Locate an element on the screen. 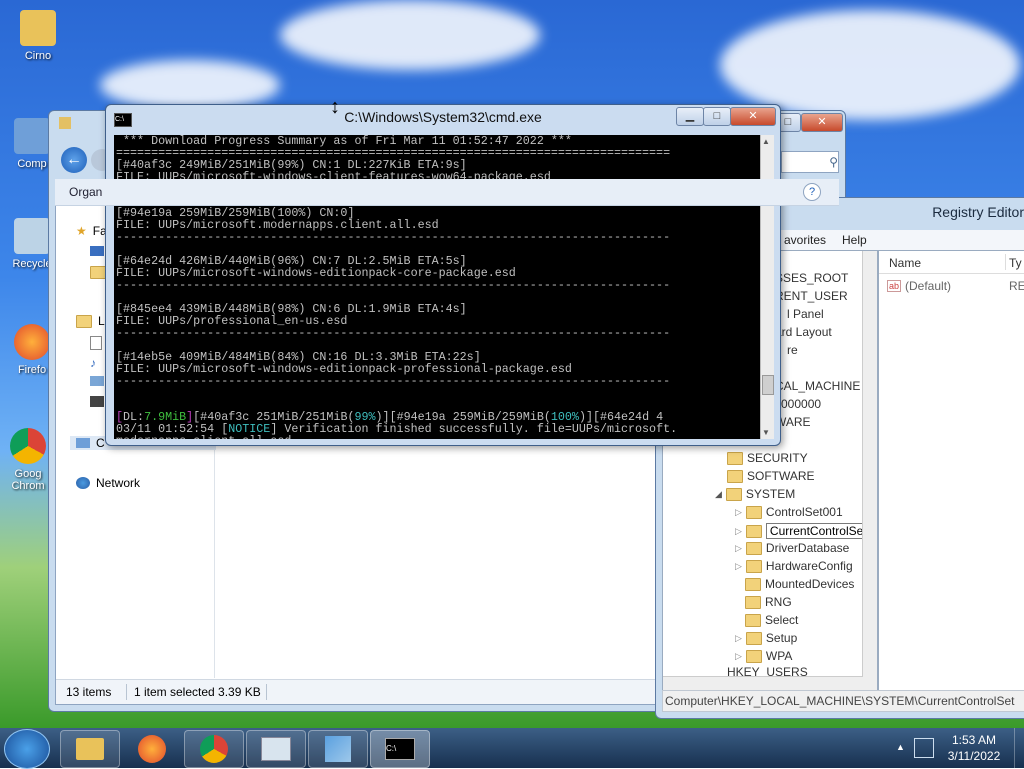  library-icon is located at coordinates (84, 321).